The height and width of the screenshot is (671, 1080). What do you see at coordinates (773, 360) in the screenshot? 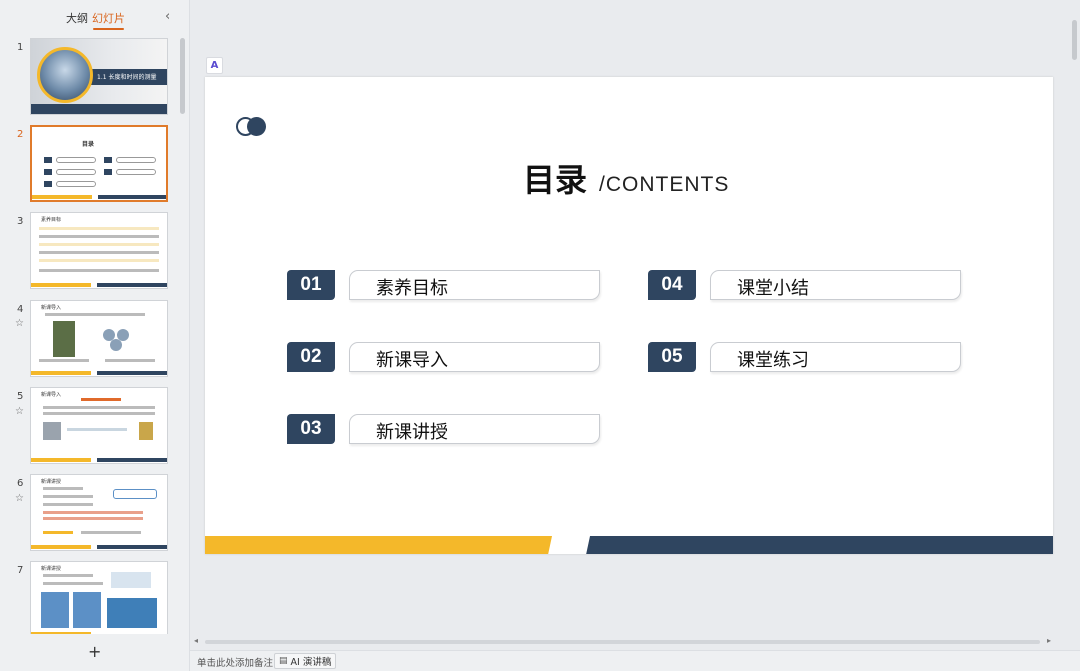
I see `toc-label: 课堂练习` at bounding box center [773, 360].